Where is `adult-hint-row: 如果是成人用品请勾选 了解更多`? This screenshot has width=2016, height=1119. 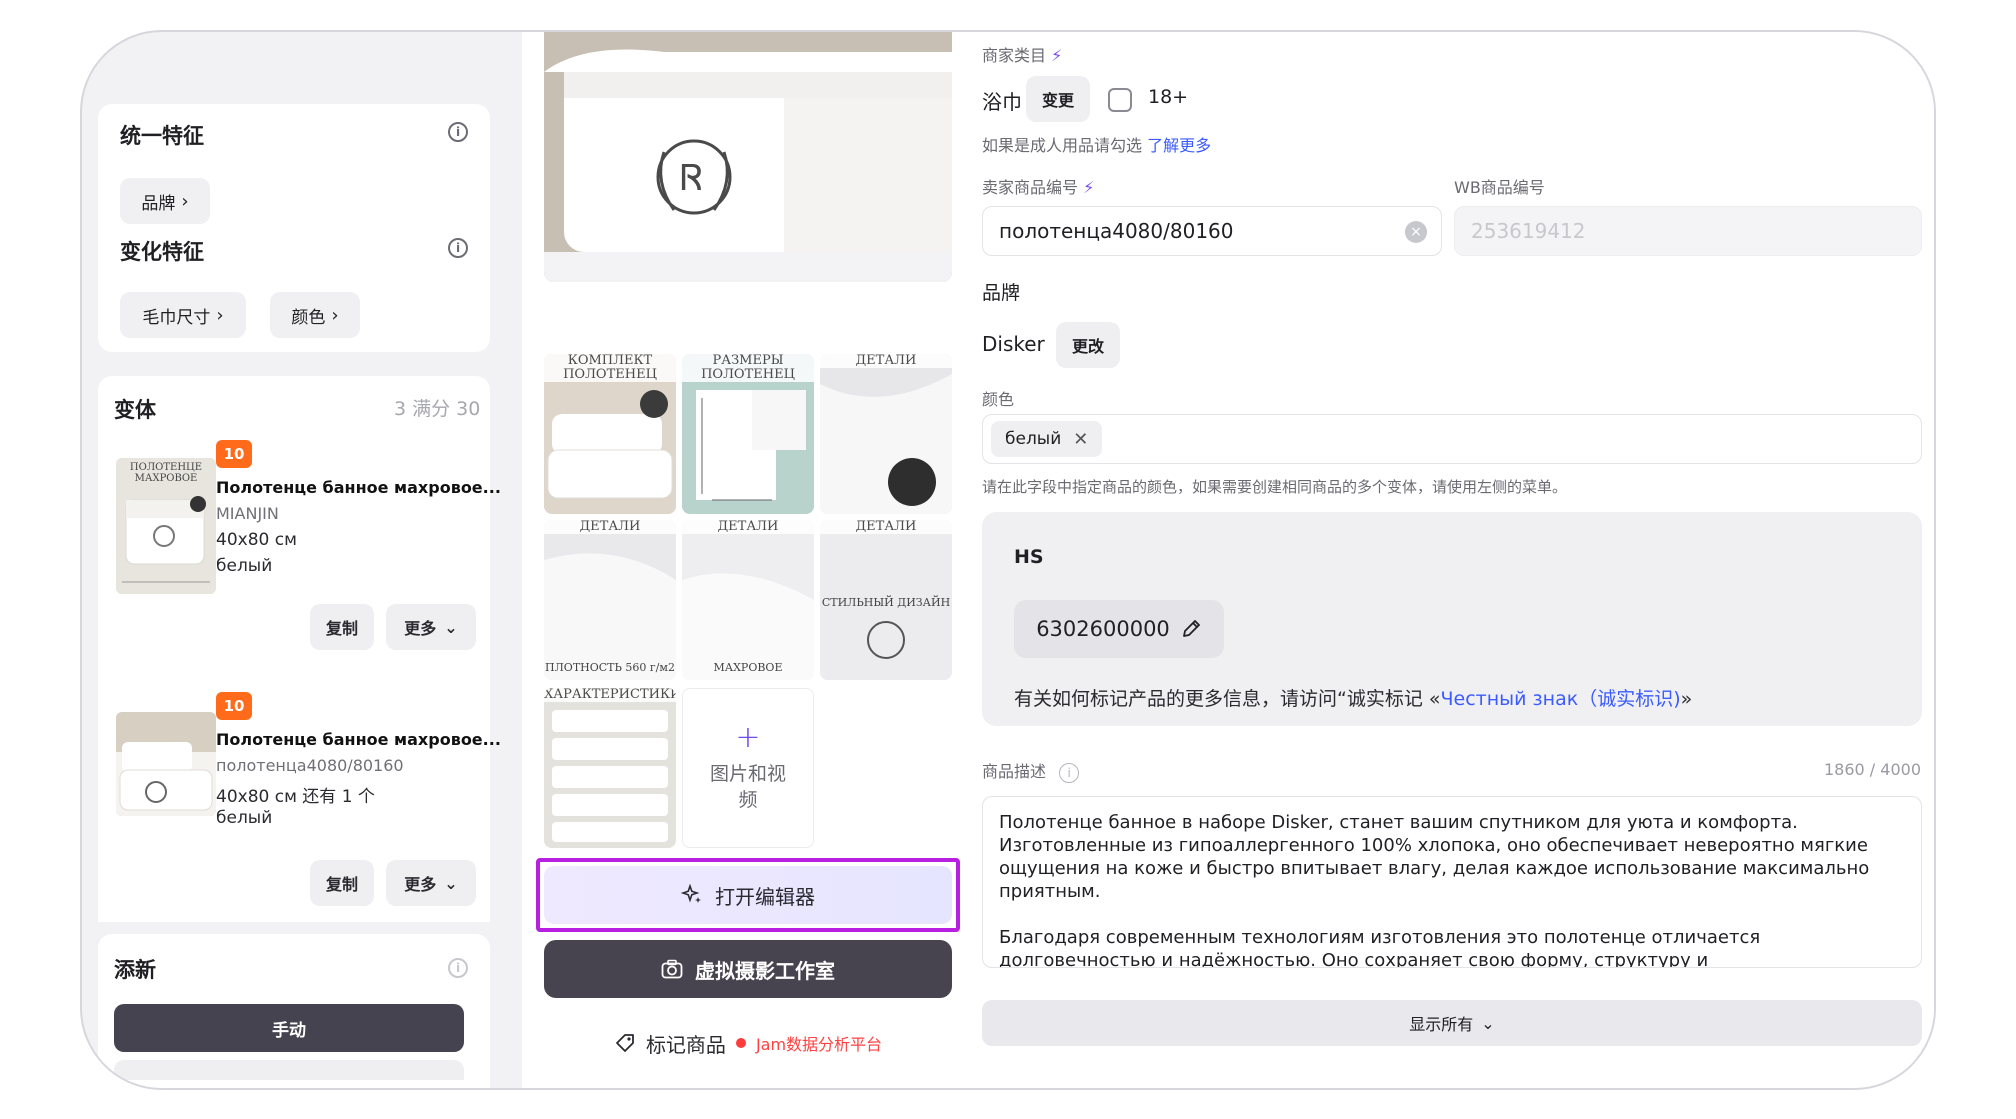 adult-hint-row: 如果是成人用品请勾选 了解更多 is located at coordinates (1096, 144).